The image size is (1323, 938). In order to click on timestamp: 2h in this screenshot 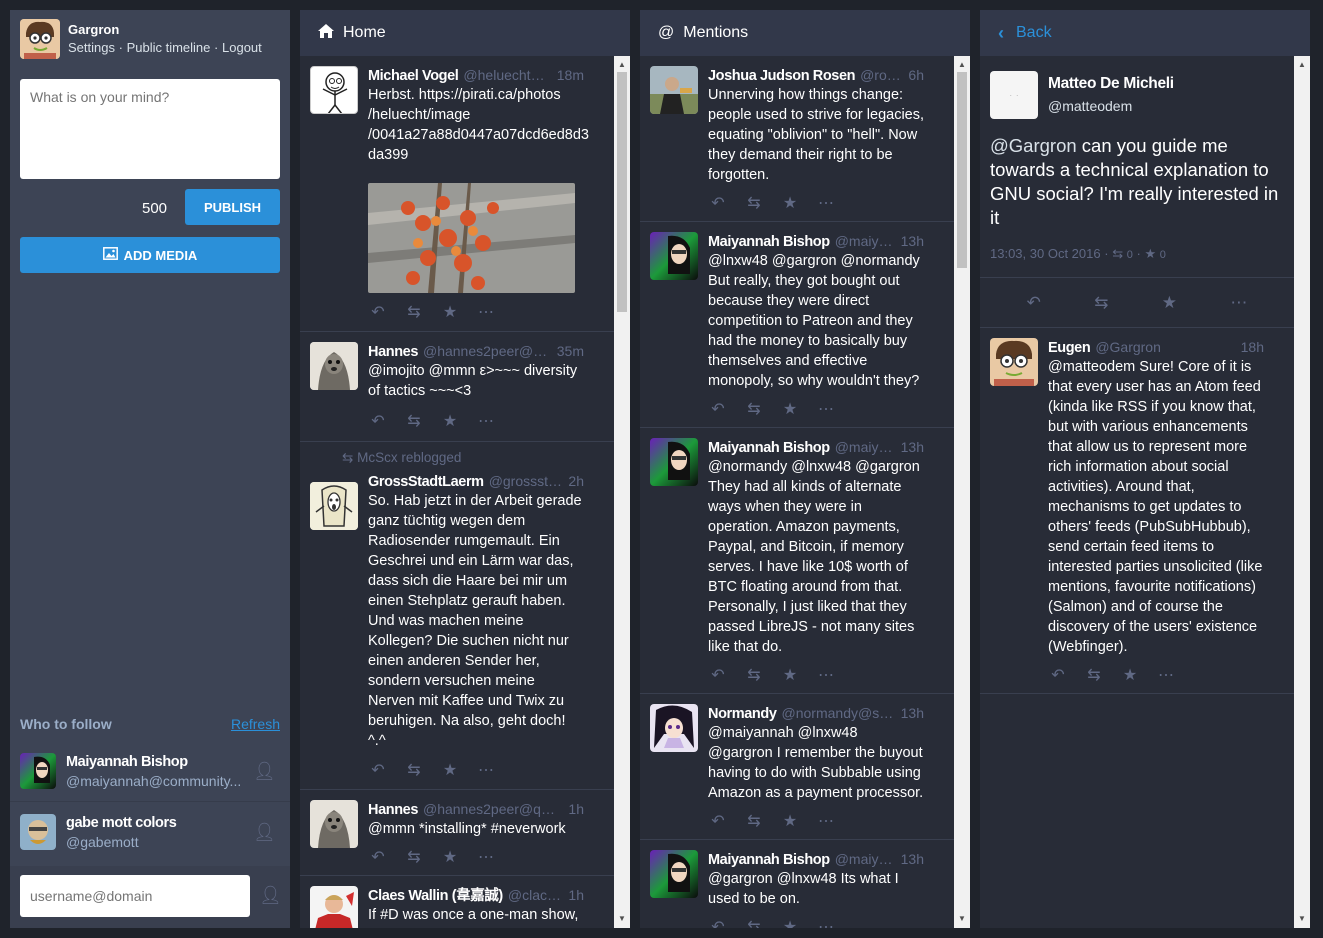, I will do `click(576, 481)`.